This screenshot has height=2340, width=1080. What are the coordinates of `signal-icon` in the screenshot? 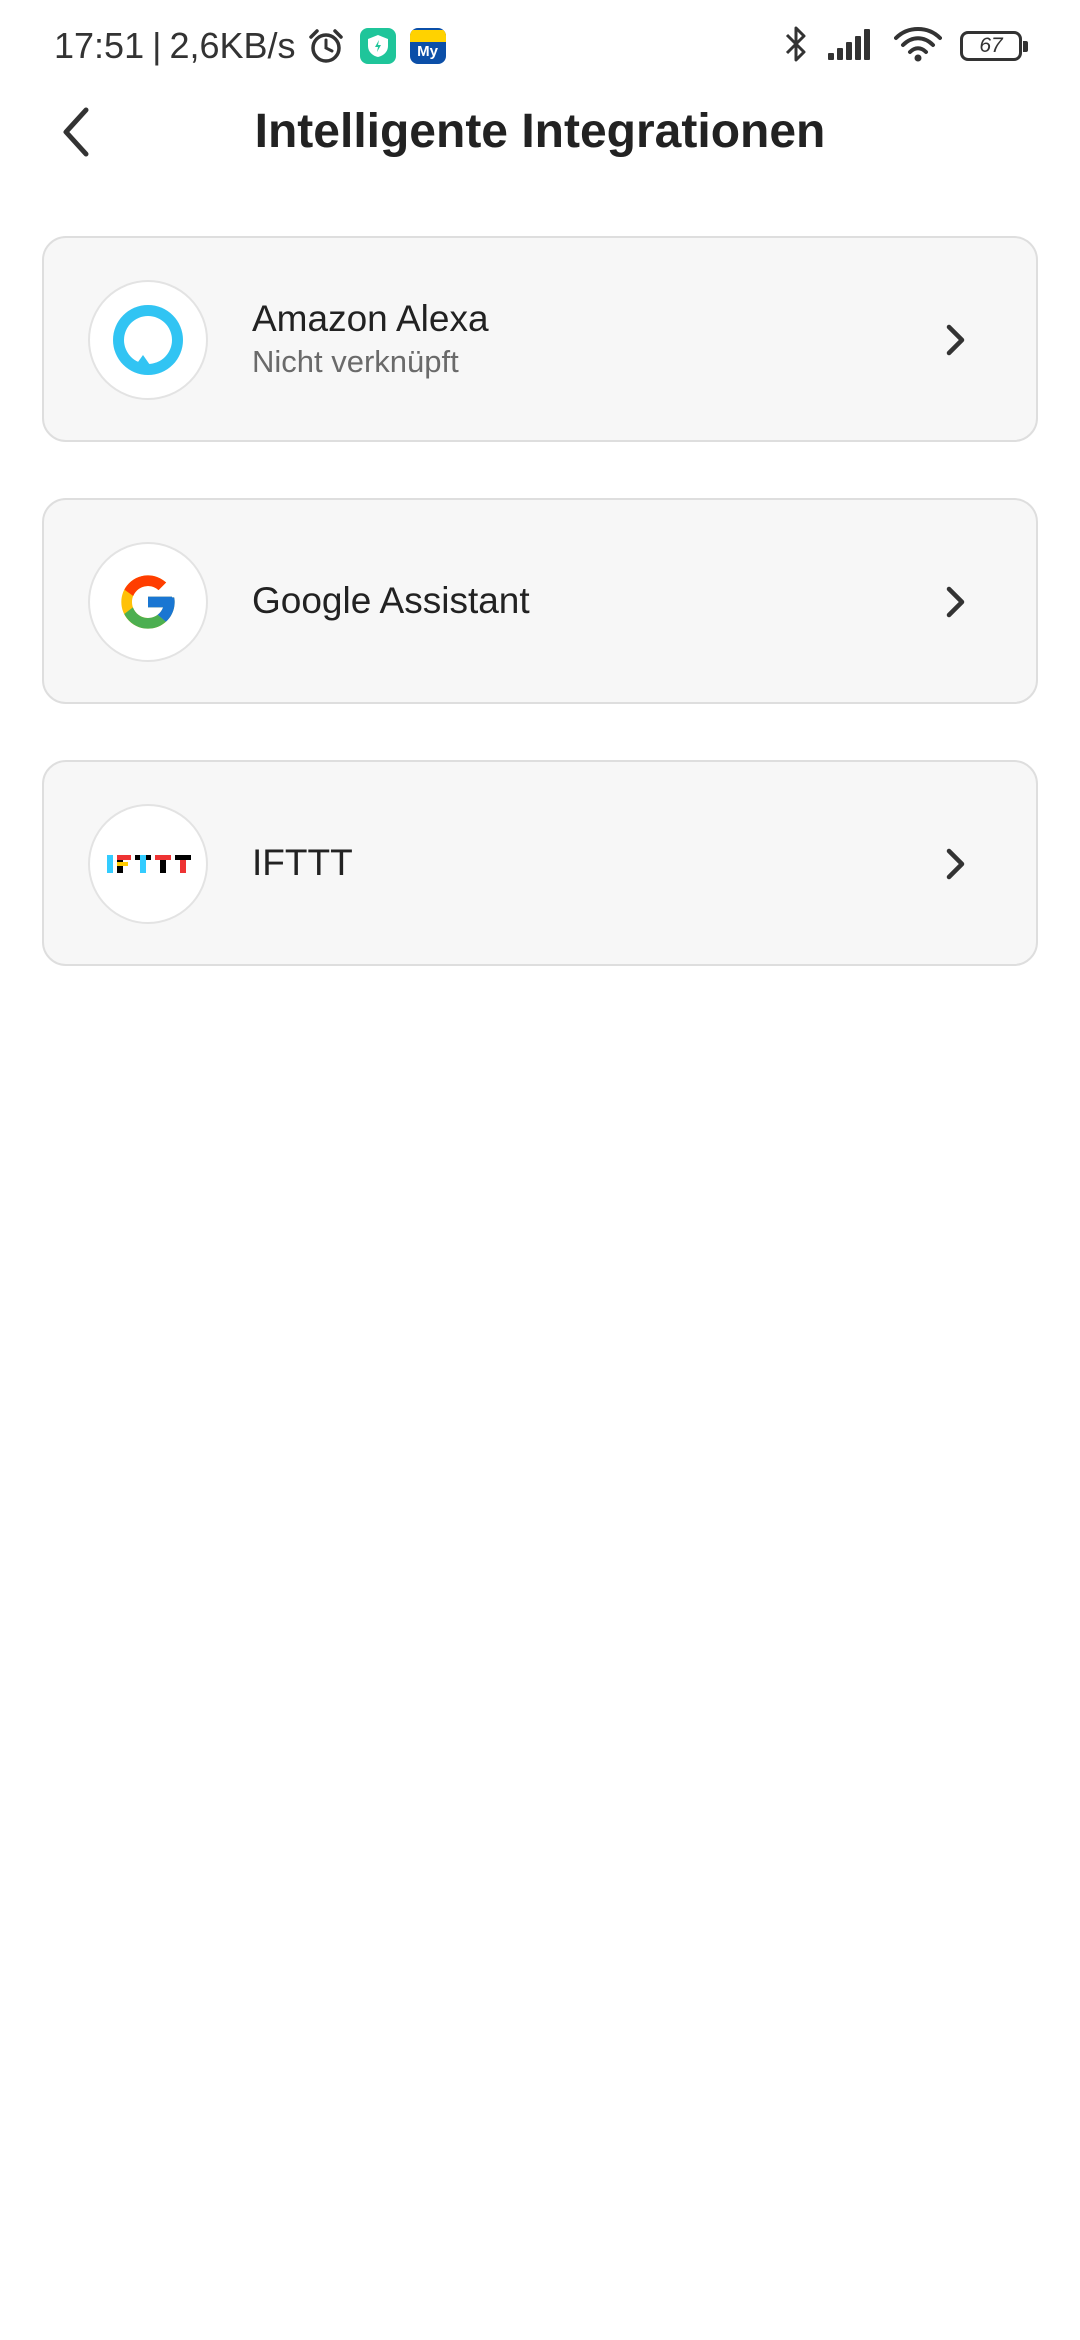 It's located at (851, 46).